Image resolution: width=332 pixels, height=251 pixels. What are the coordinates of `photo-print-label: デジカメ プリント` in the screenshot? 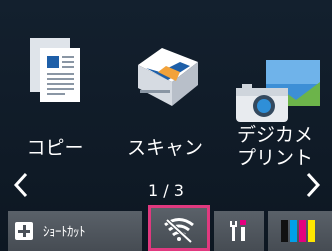 It's located at (274, 146).